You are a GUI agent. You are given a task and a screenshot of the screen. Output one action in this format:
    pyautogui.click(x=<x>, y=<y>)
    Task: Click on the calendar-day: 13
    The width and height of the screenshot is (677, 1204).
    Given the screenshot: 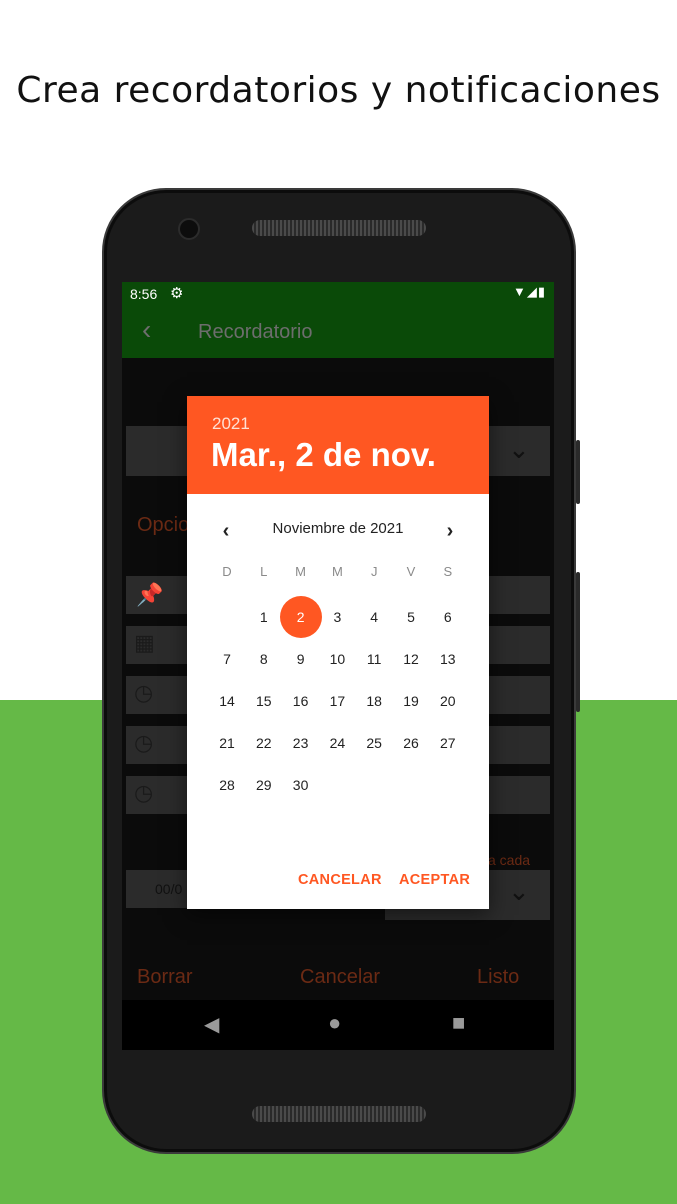 What is the action you would take?
    pyautogui.click(x=448, y=659)
    